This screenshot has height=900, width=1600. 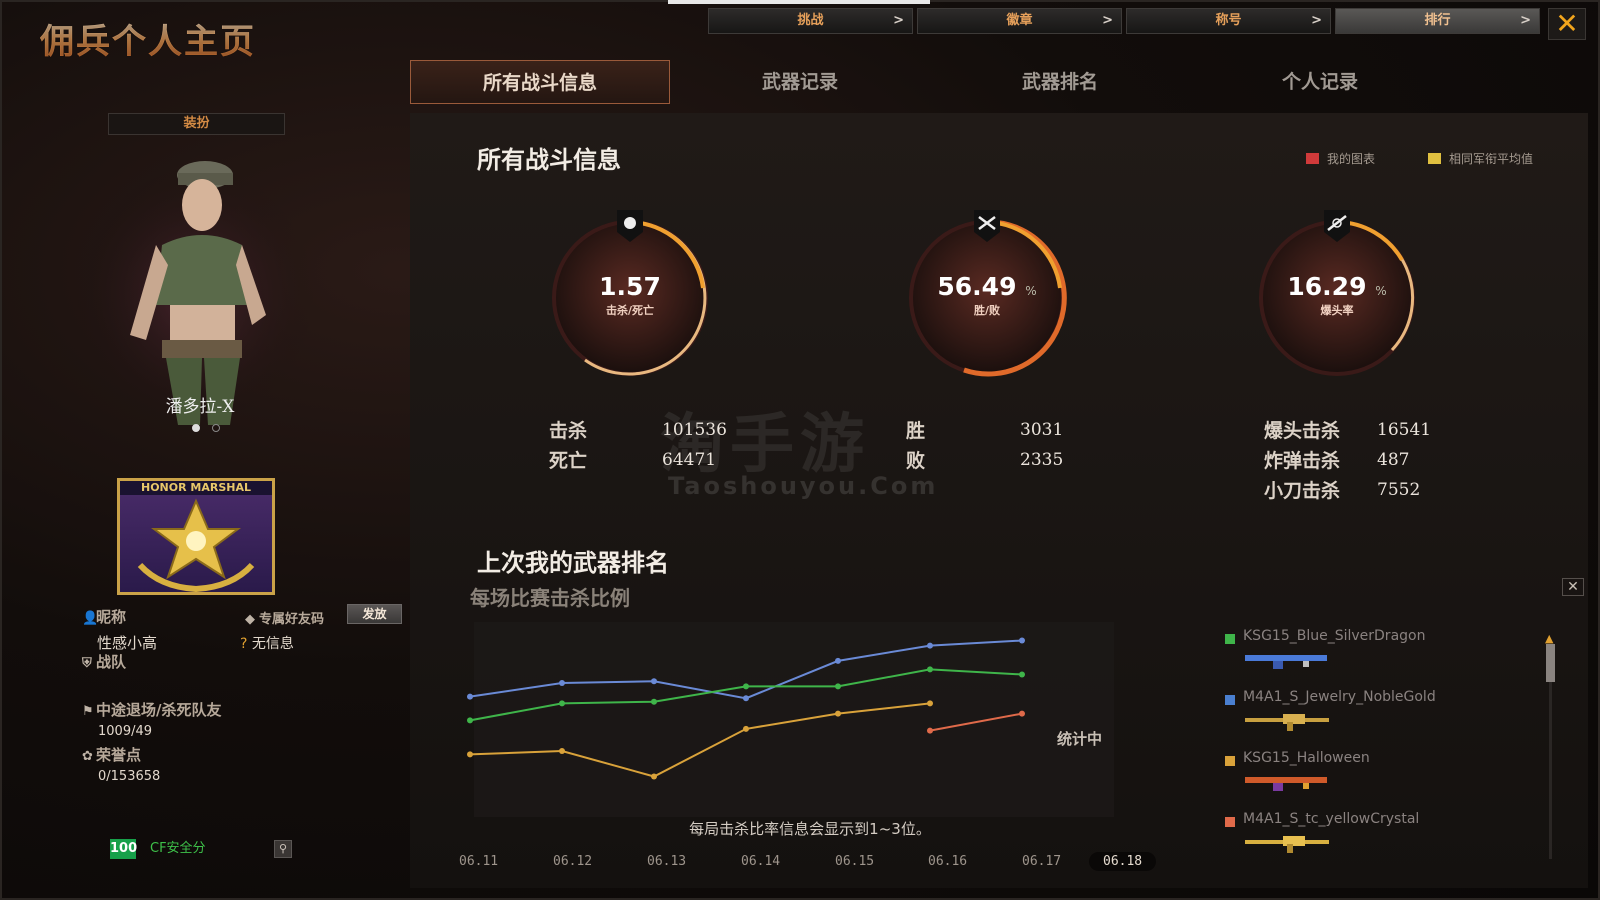 What do you see at coordinates (947, 861) in the screenshot?
I see `x-axis-label: 06.16` at bounding box center [947, 861].